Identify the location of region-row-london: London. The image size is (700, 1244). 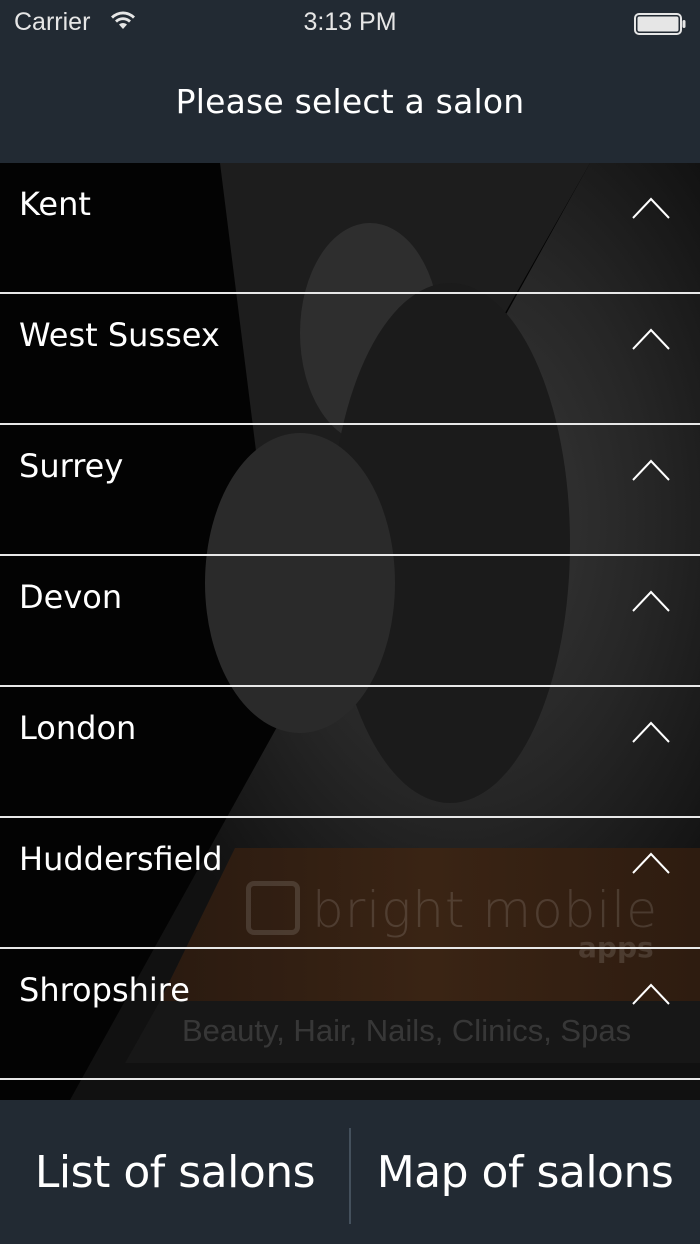
(350, 752).